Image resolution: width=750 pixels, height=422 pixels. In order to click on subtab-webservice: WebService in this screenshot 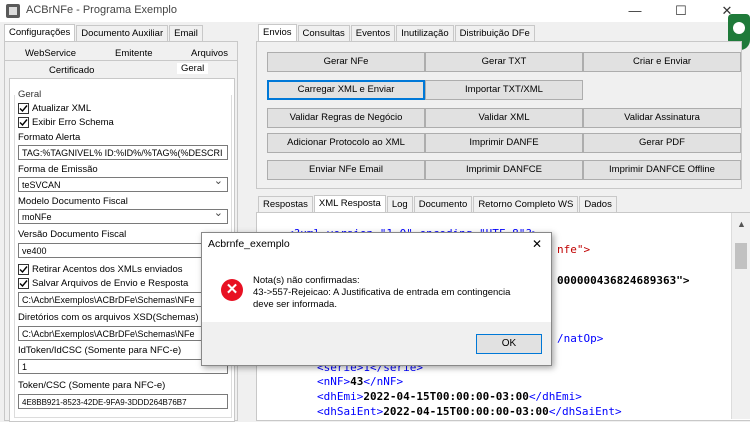, I will do `click(50, 53)`.